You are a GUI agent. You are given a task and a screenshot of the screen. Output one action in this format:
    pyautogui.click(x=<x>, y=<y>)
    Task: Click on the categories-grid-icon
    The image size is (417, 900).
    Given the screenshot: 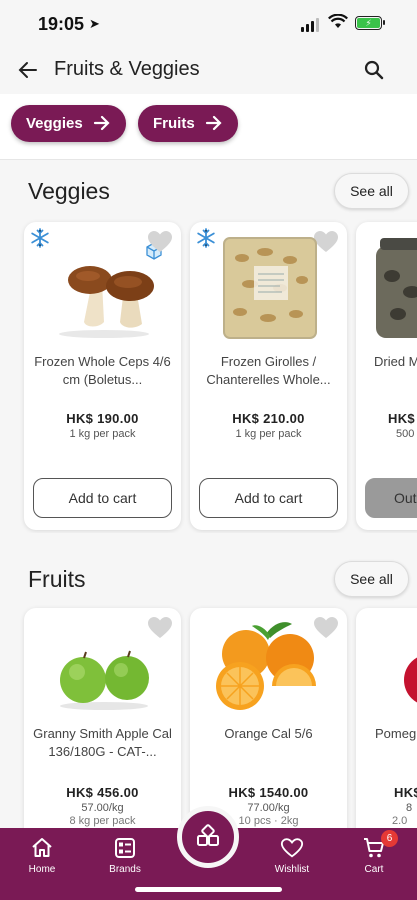 What is the action you would take?
    pyautogui.click(x=208, y=835)
    